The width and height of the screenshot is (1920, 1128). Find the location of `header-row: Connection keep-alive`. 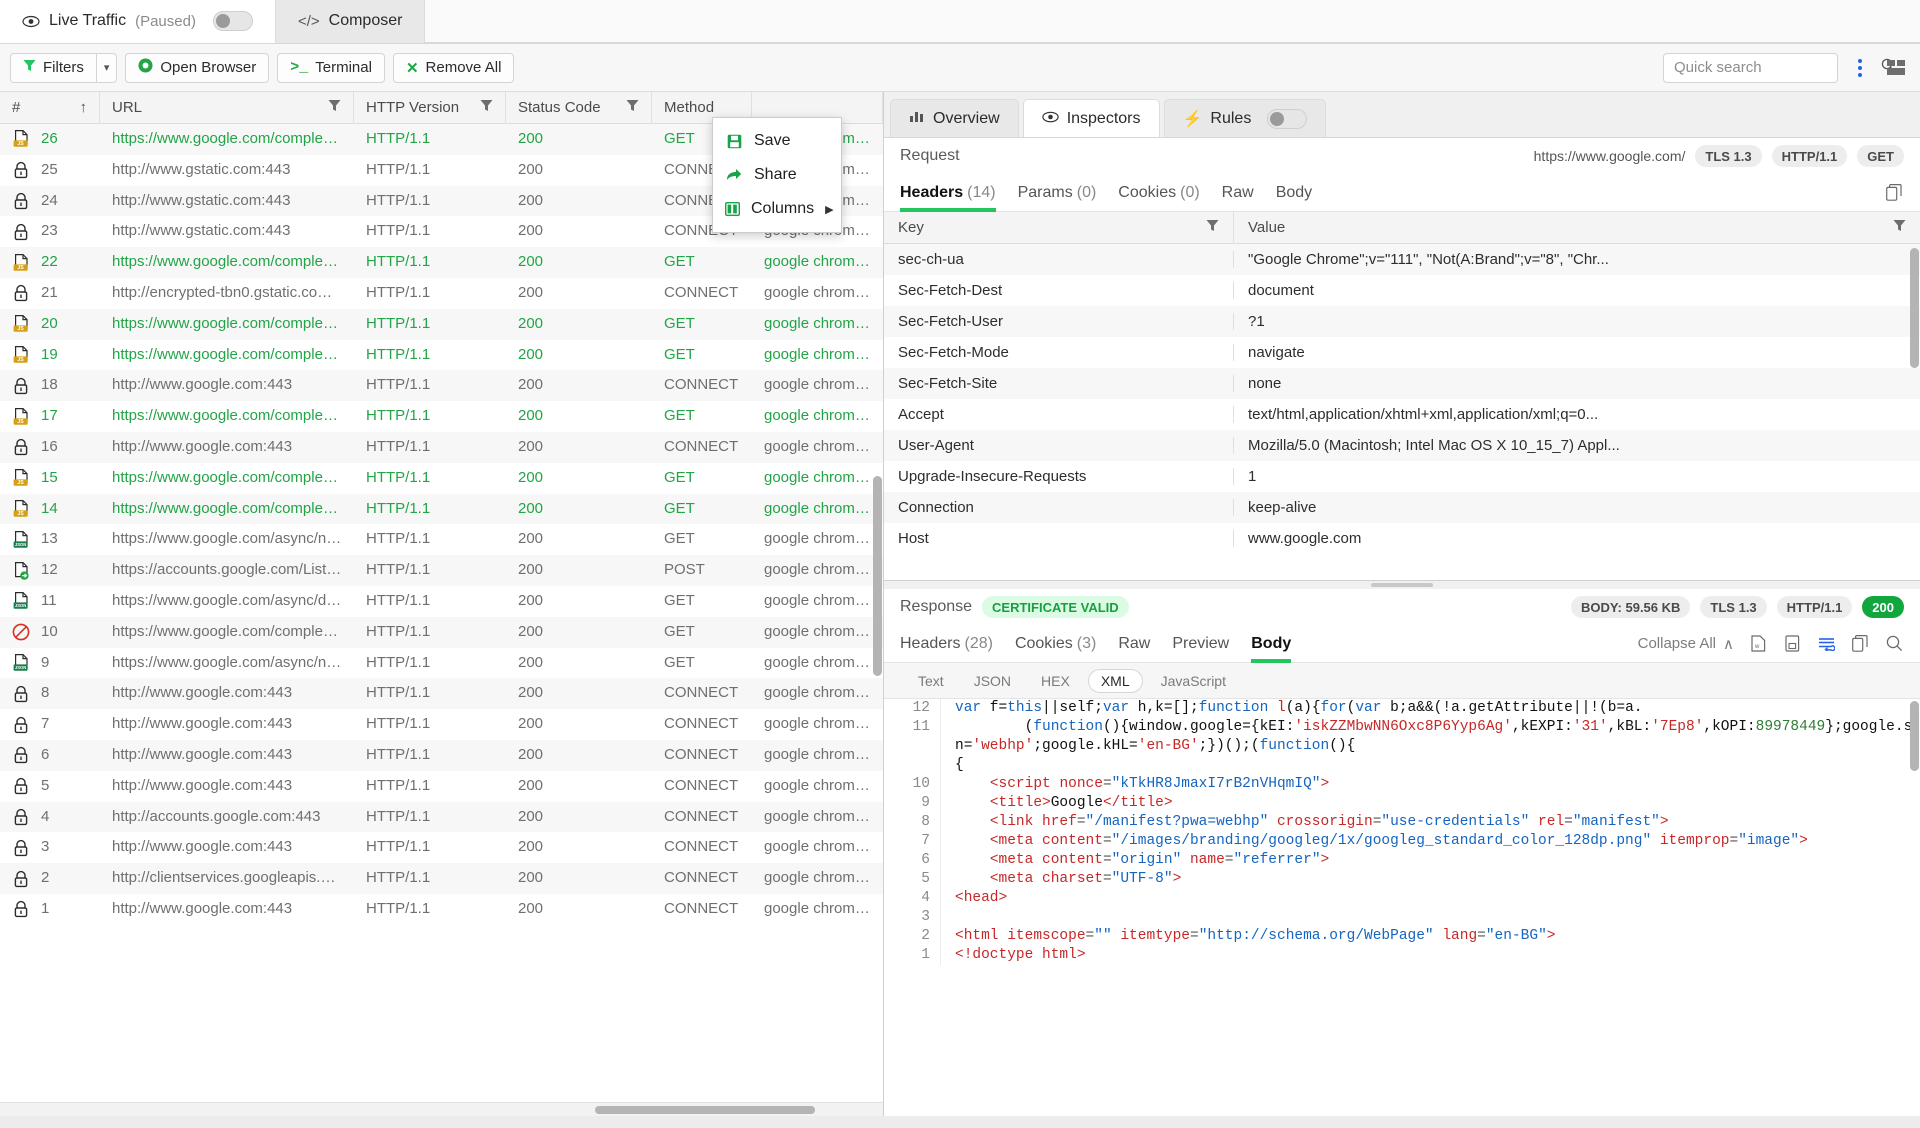

header-row: Connection keep-alive is located at coordinates (1402, 507).